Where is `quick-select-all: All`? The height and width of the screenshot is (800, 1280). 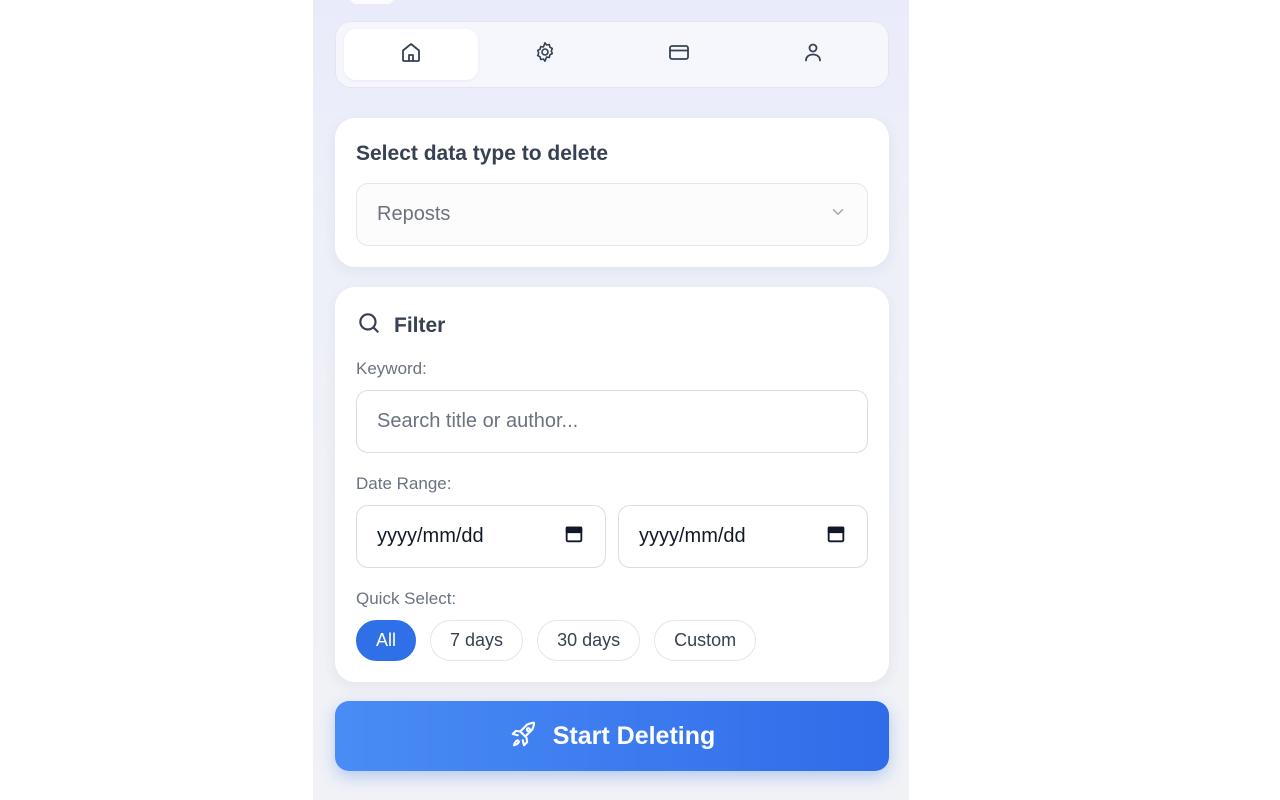
quick-select-all: All is located at coordinates (386, 640).